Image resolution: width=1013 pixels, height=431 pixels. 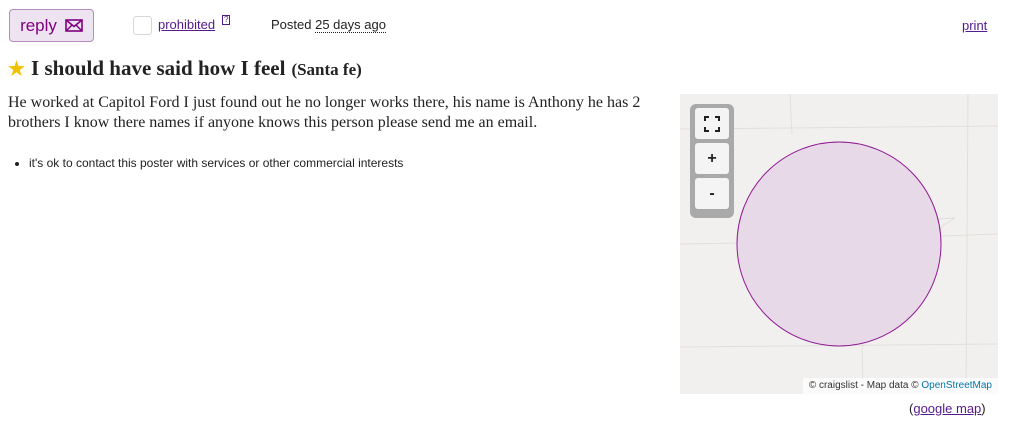 I want to click on map-attribution: © craigslist - Map data © OpenStreetMap, so click(x=900, y=386).